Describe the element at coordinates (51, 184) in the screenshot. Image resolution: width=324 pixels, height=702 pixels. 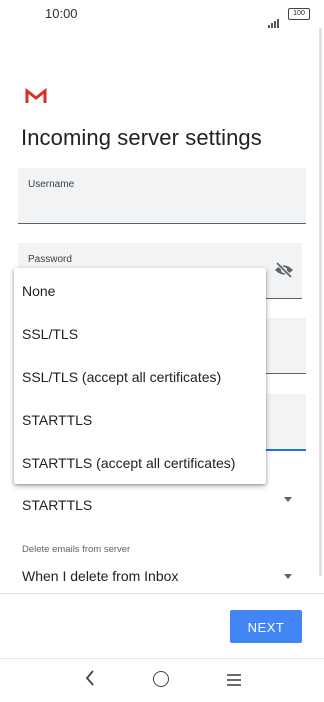
I see `username-label: Username` at that location.